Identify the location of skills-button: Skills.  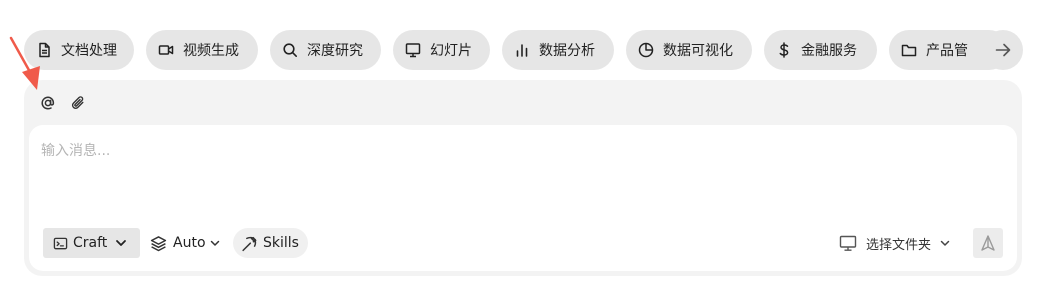
(270, 243).